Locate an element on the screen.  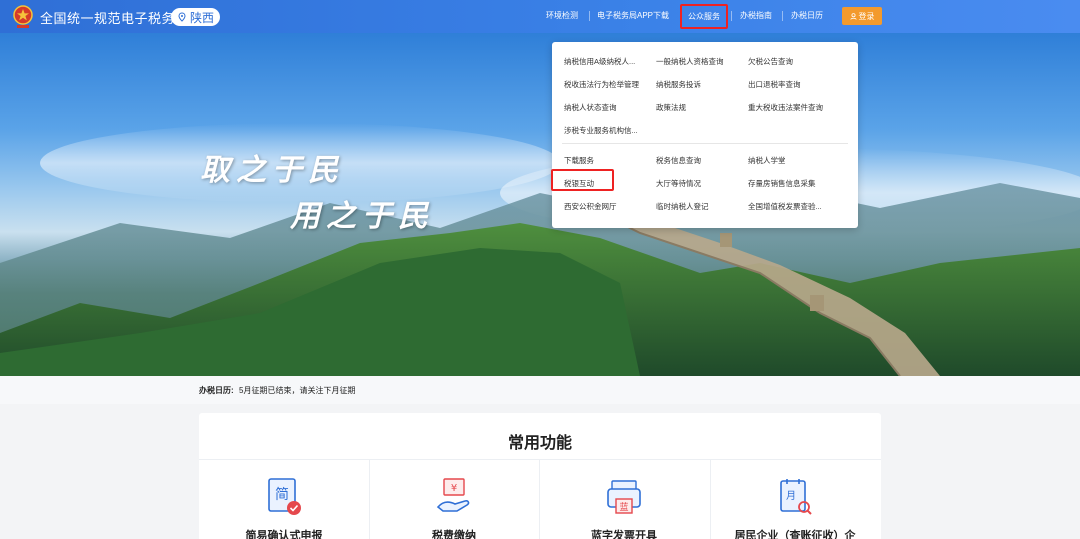
section-title: 常用功能 is located at coordinates (539, 443).